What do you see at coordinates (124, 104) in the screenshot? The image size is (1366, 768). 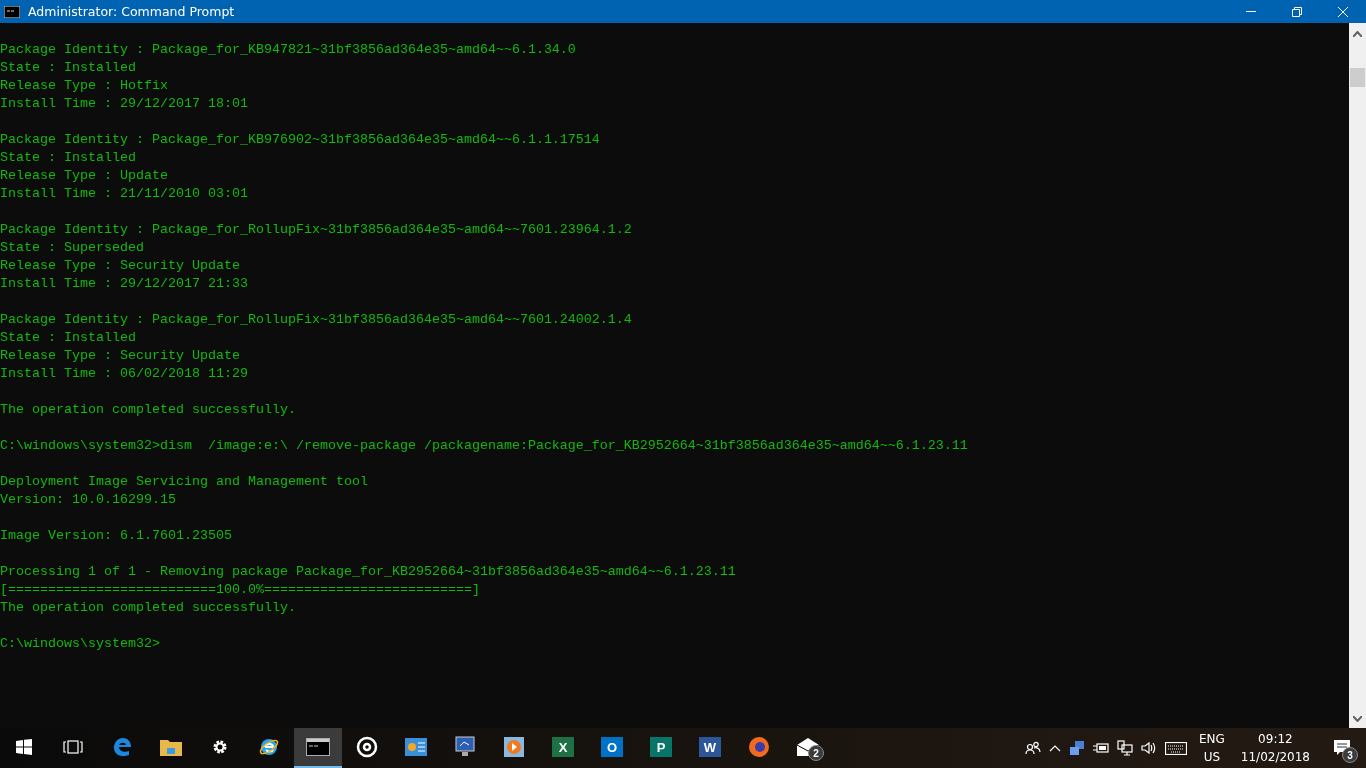 I see `console-line: Install Time : 29/12/2017 18:01` at bounding box center [124, 104].